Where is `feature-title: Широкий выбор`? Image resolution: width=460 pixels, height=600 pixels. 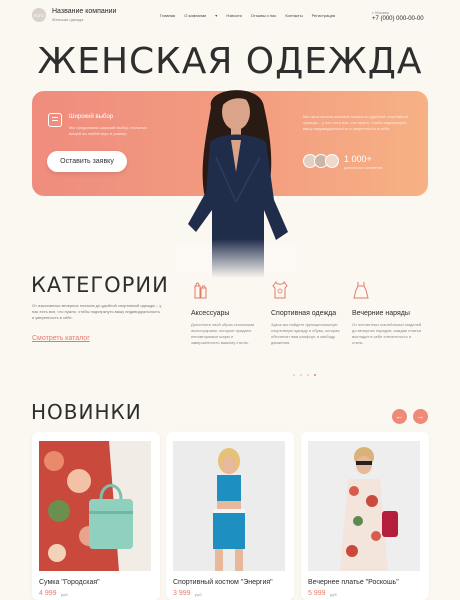
feature-title: Широкий выбор is located at coordinates (91, 117).